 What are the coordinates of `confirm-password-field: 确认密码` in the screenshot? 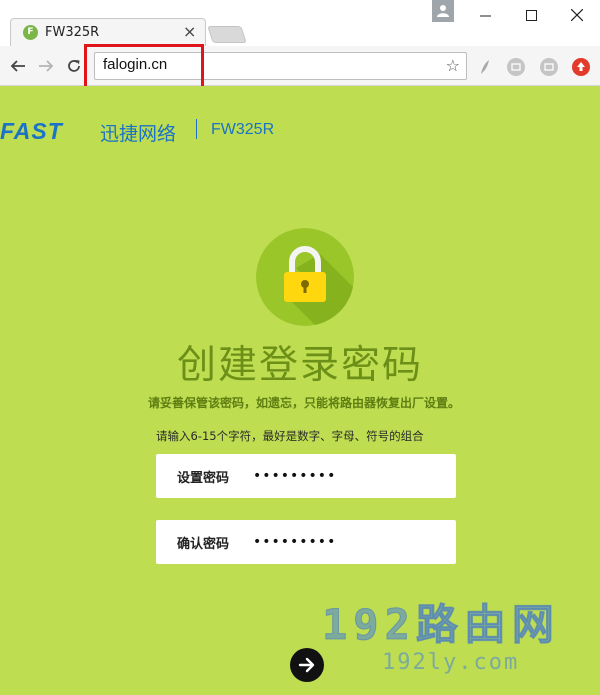 It's located at (306, 542).